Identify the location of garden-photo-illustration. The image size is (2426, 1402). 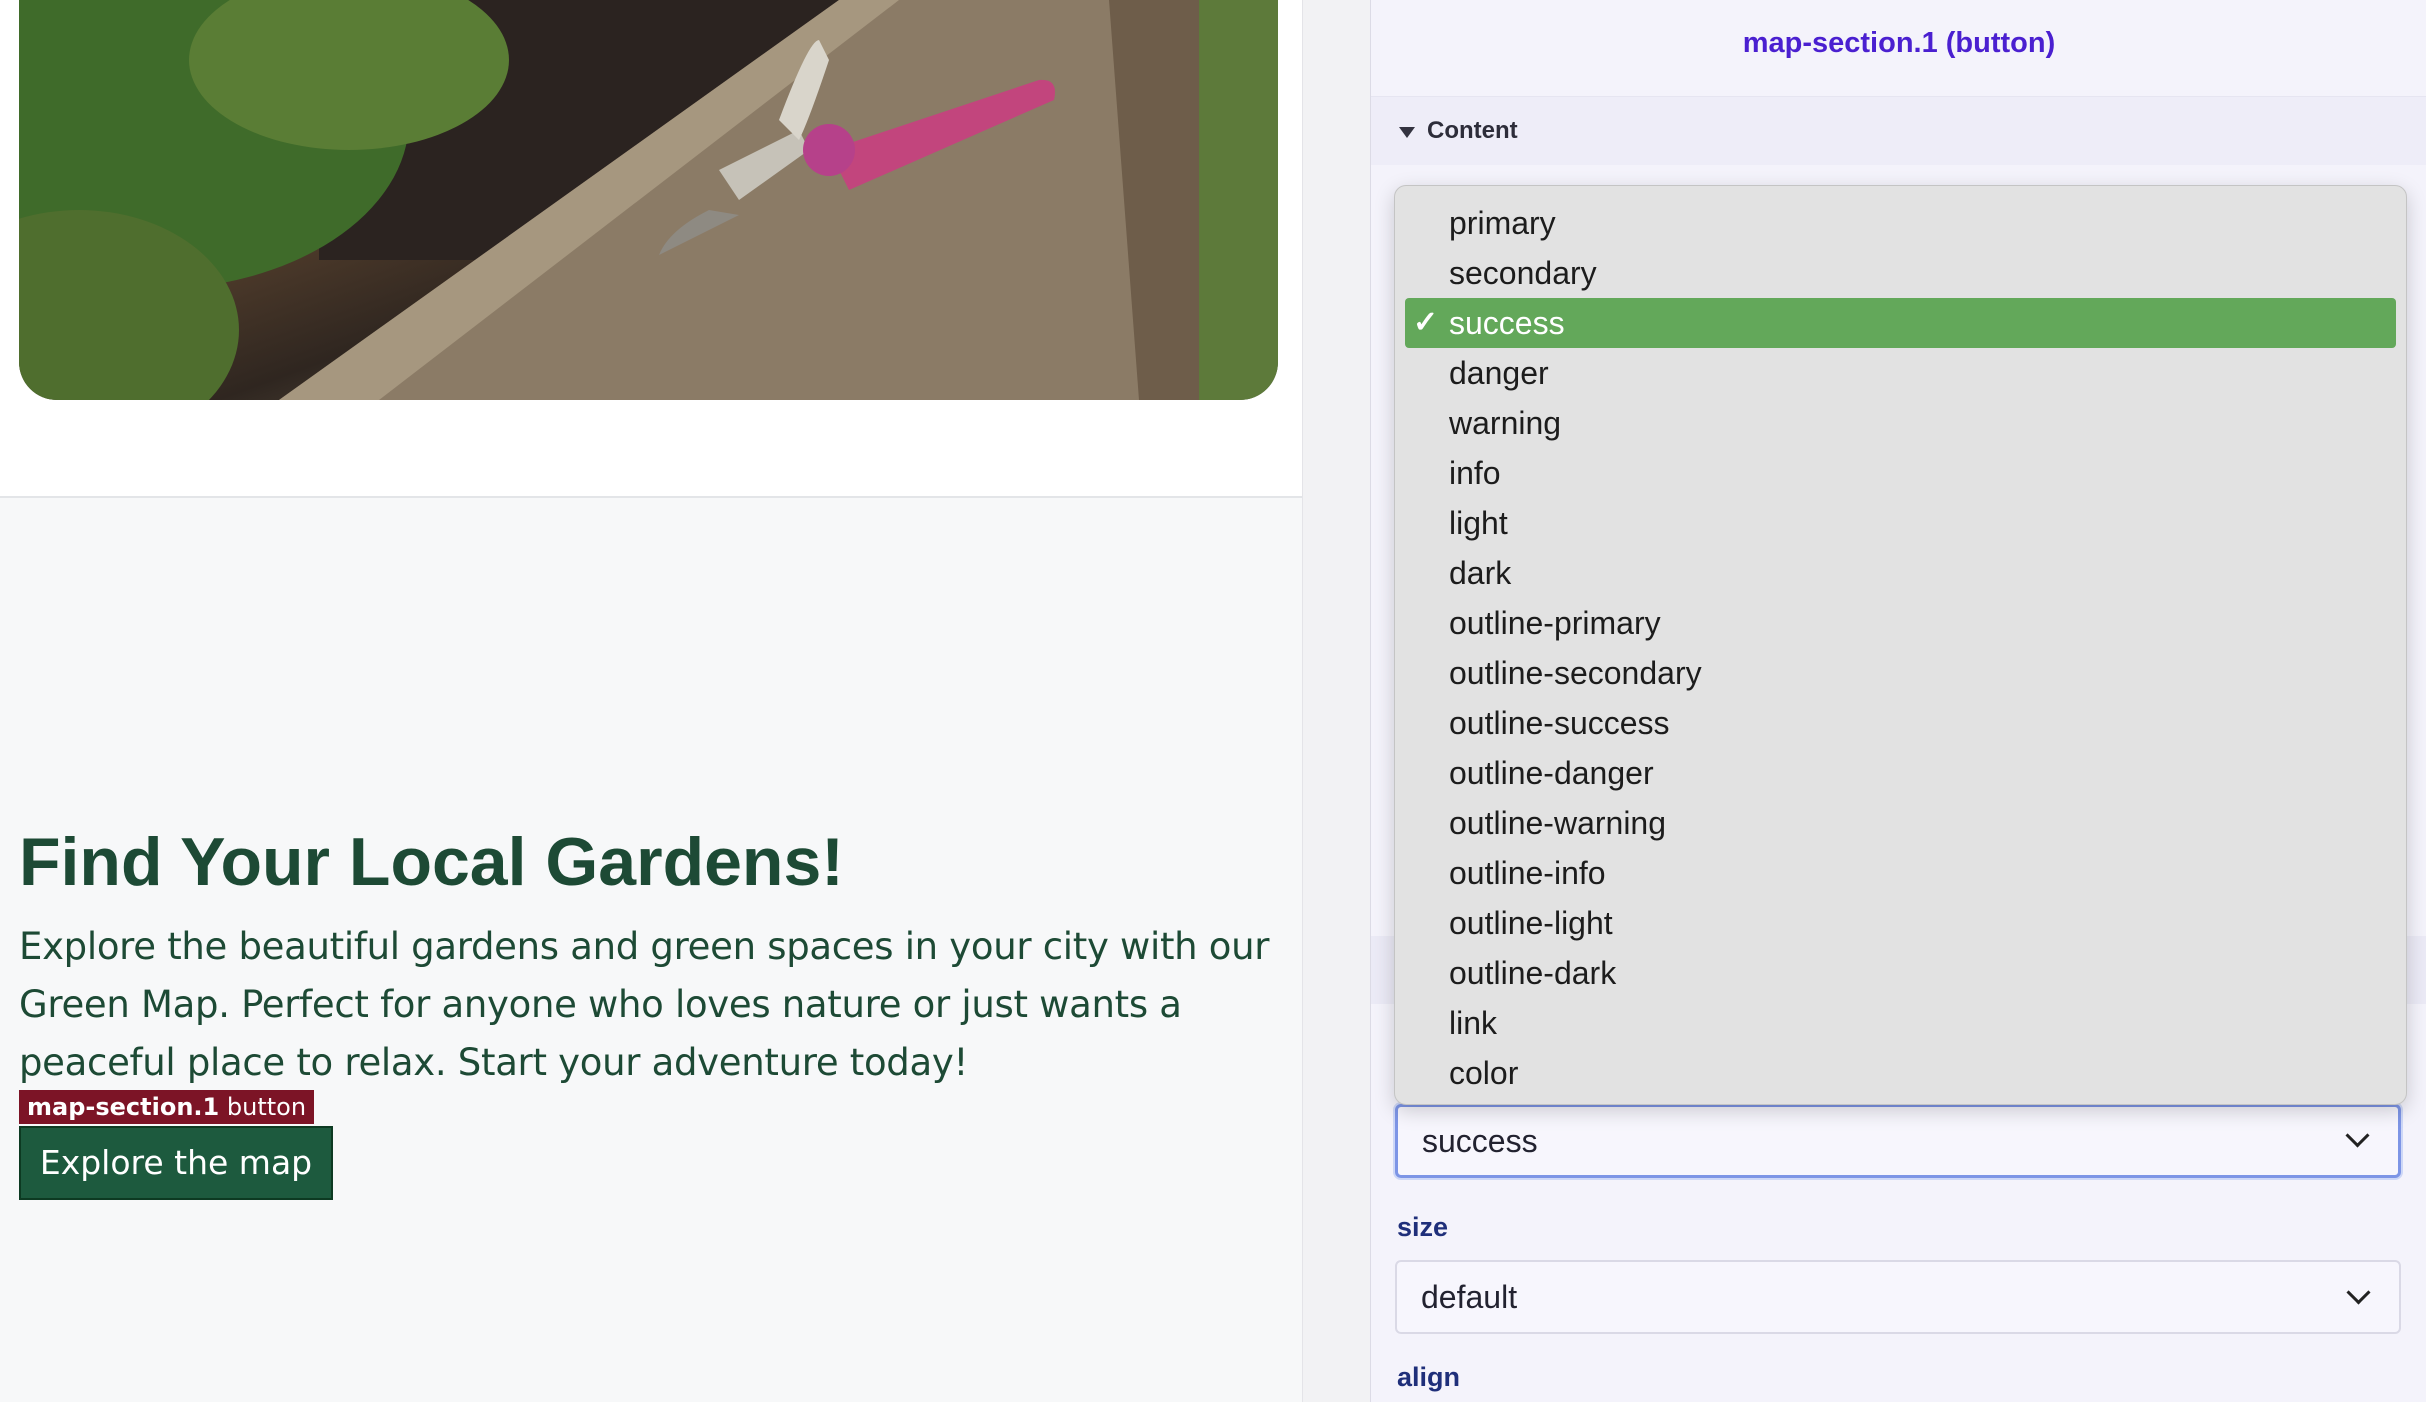
(648, 200).